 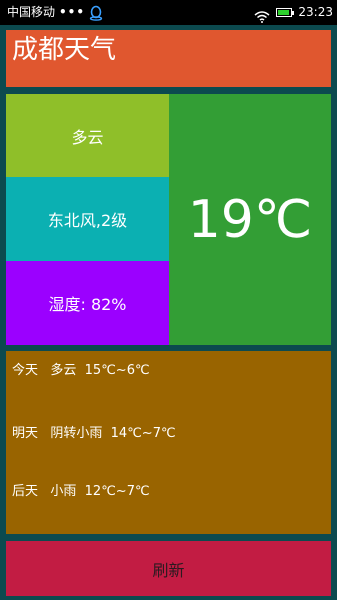 I want to click on battery-icon, so click(x=285, y=12).